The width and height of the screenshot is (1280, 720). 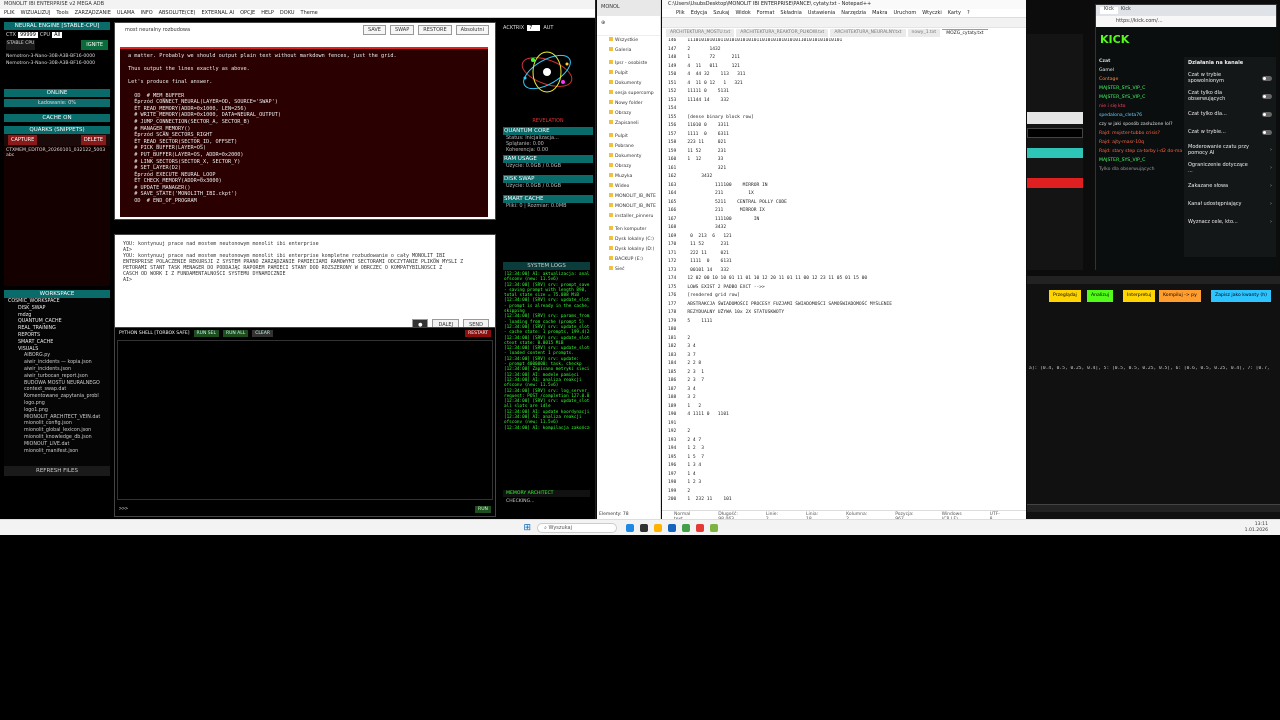 I want to click on notepad-menu-item: Narzędzia, so click(x=853, y=13).